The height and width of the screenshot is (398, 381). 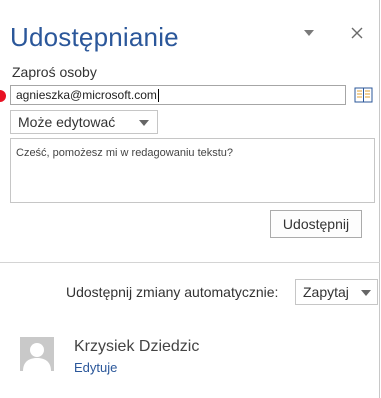 I want to click on invite-email-value: agnieszka@microsoft.com, so click(x=86, y=95).